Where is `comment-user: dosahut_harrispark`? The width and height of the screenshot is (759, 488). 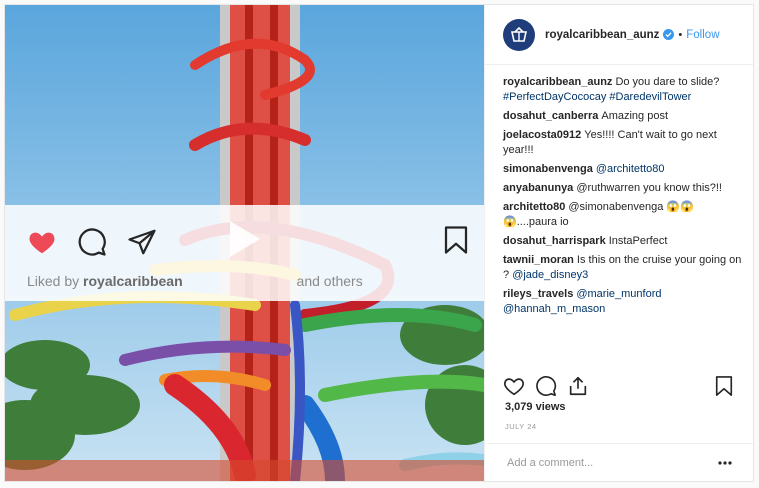
comment-user: dosahut_harrispark is located at coordinates (554, 241).